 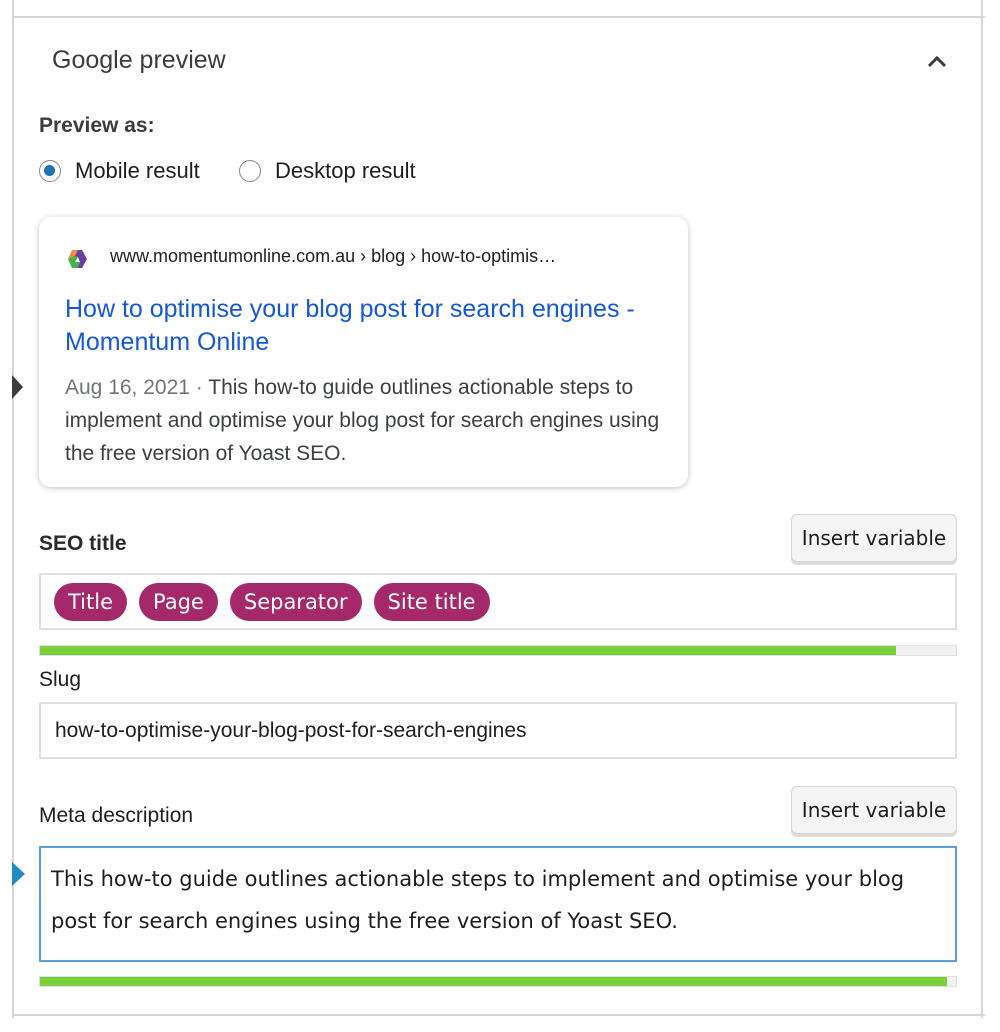 I want to click on radio-desktop-label: Desktop result, so click(x=345, y=170).